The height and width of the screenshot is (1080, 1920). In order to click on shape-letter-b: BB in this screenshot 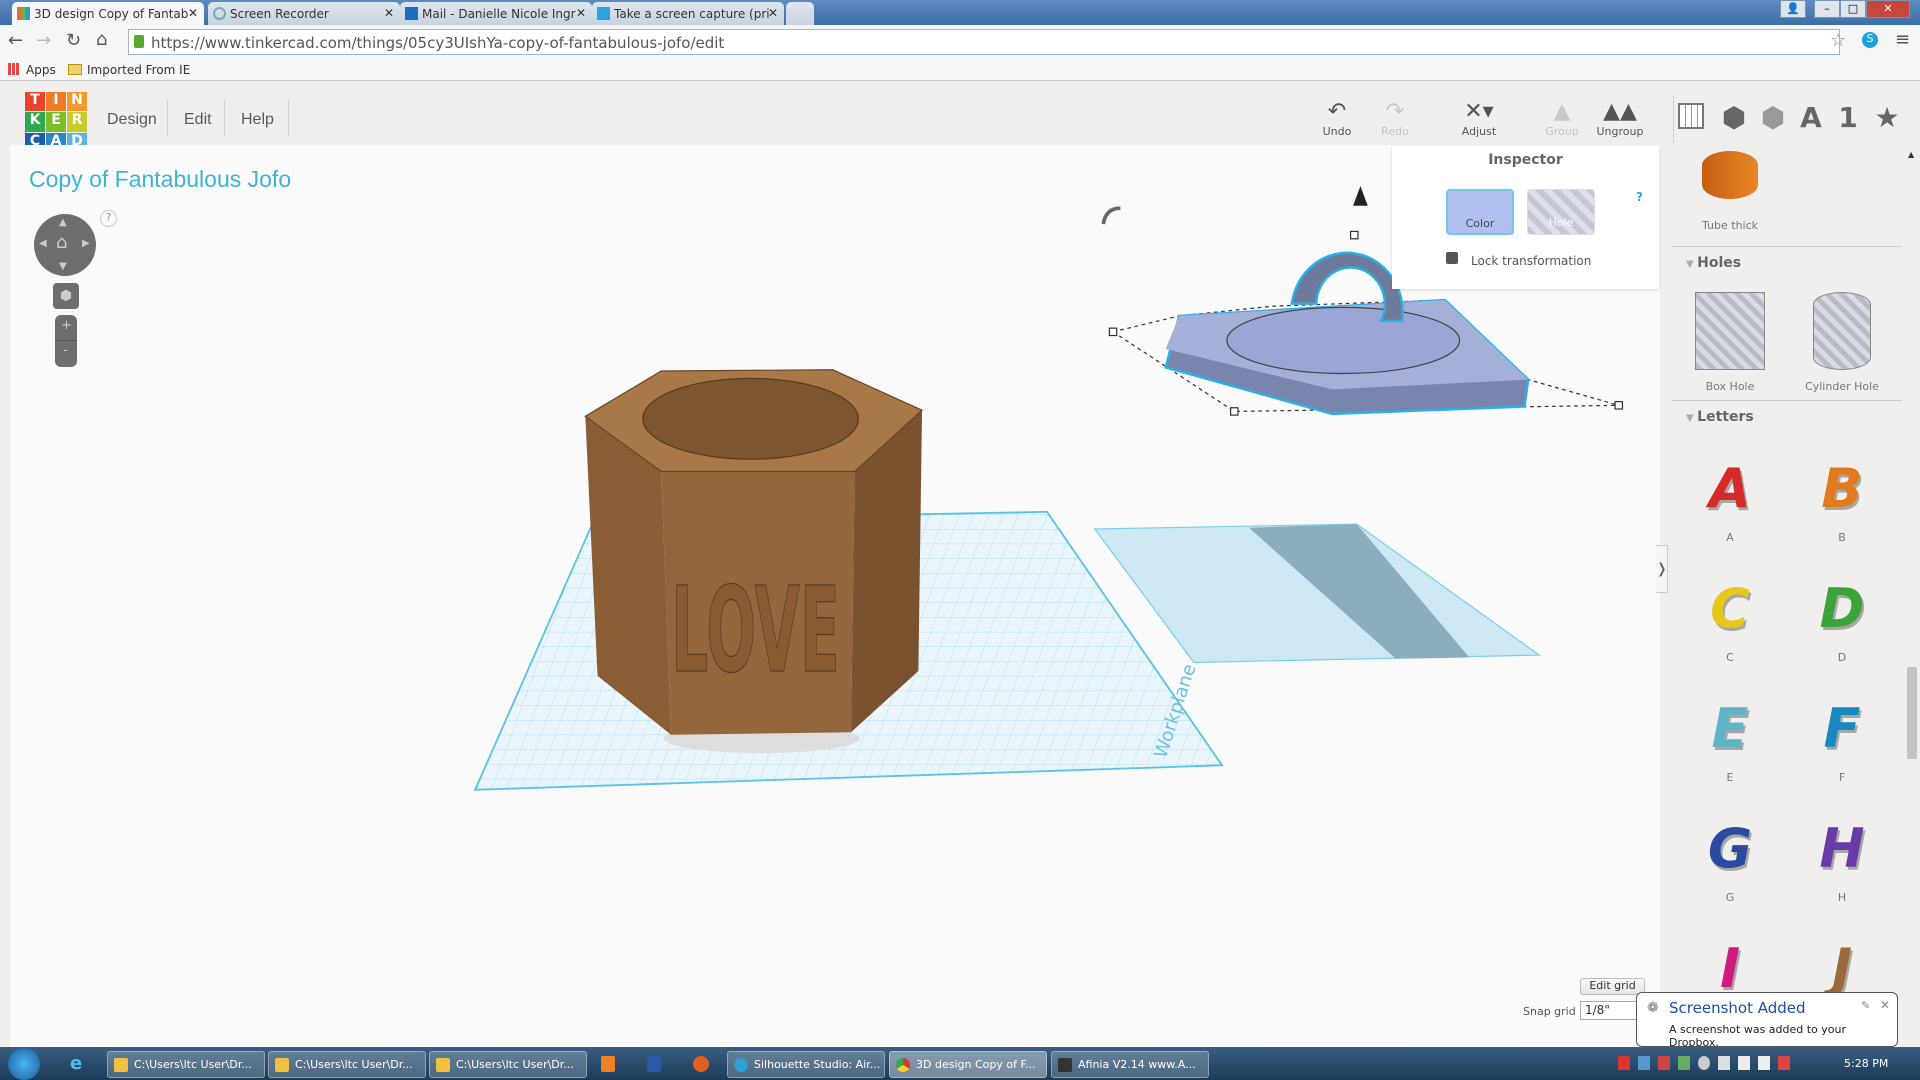, I will do `click(1842, 500)`.